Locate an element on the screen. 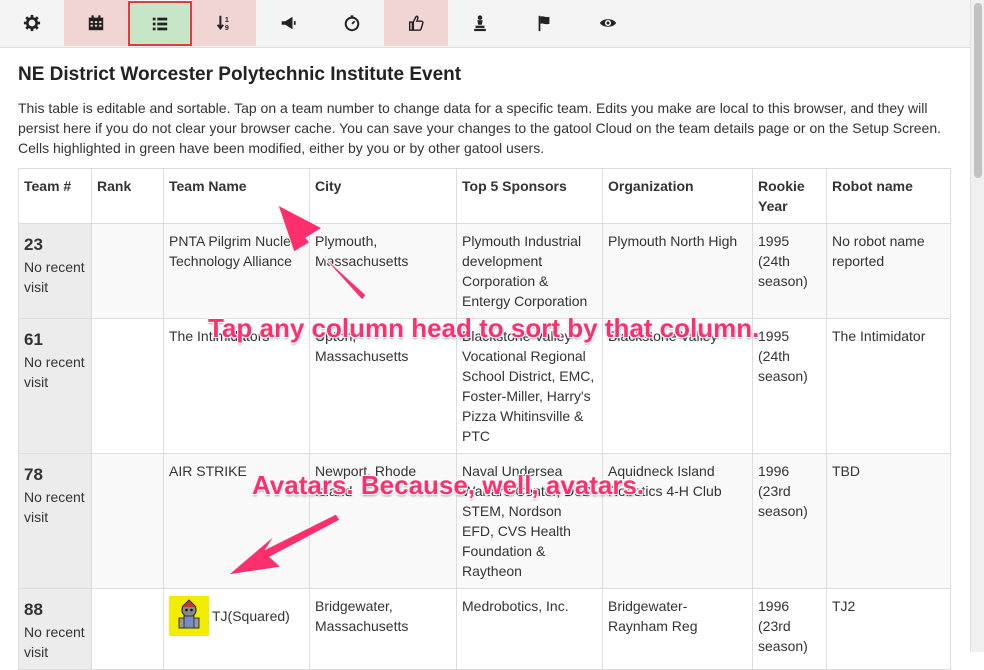  flag-icon is located at coordinates (544, 23).